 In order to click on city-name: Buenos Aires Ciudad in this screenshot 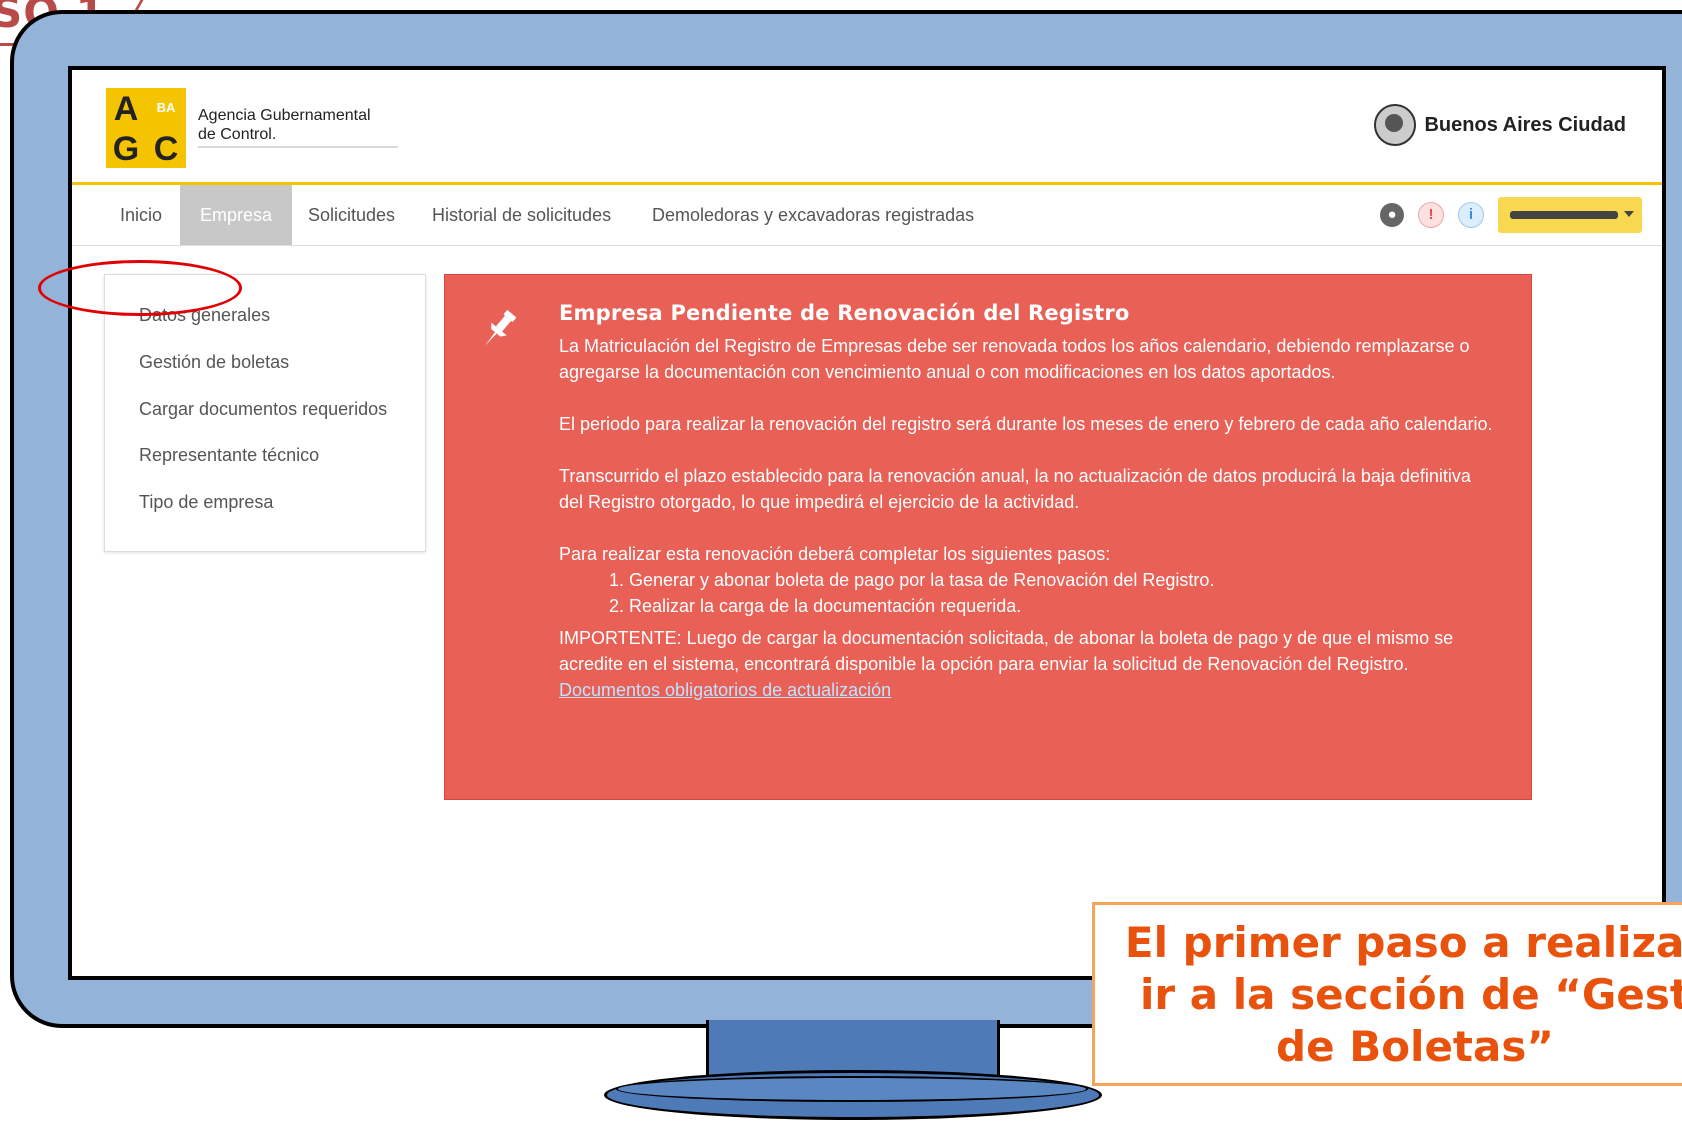, I will do `click(1525, 124)`.